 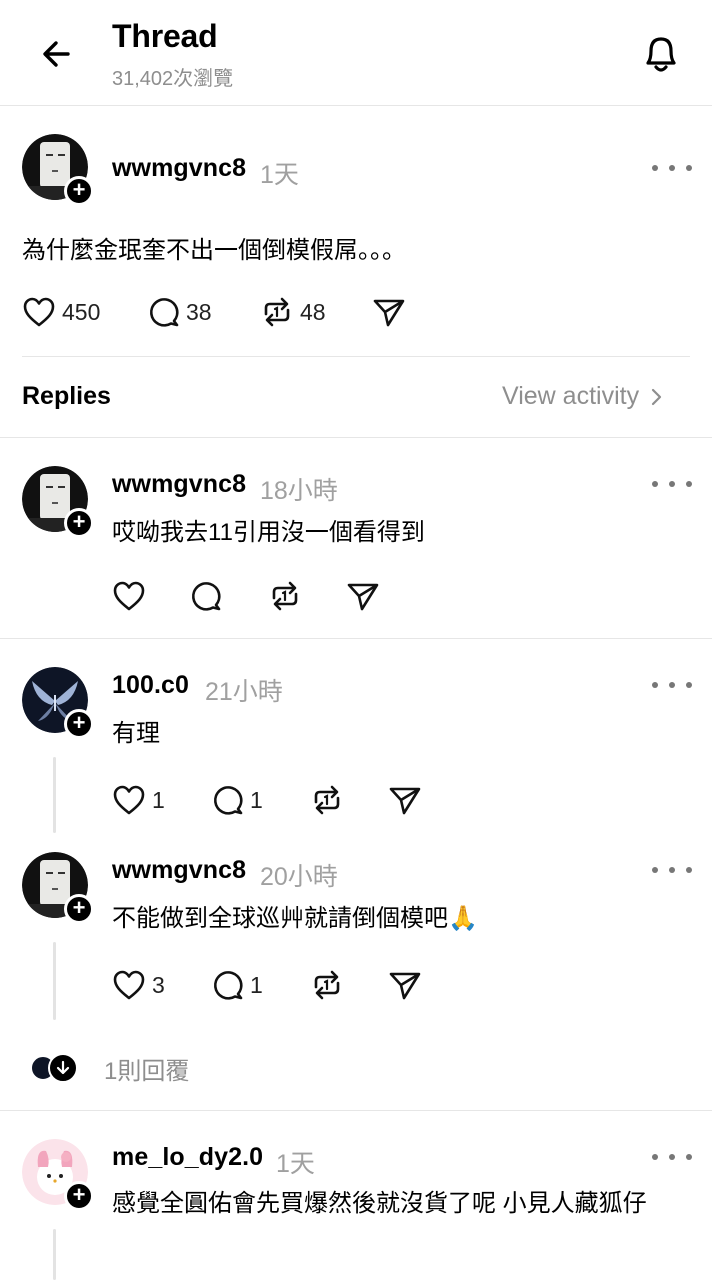 I want to click on notification-button, so click(x=661, y=53).